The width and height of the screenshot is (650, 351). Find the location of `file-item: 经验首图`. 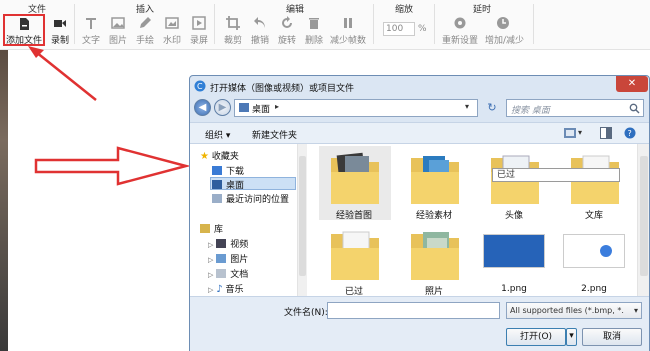

file-item: 经验首图 is located at coordinates (355, 185).